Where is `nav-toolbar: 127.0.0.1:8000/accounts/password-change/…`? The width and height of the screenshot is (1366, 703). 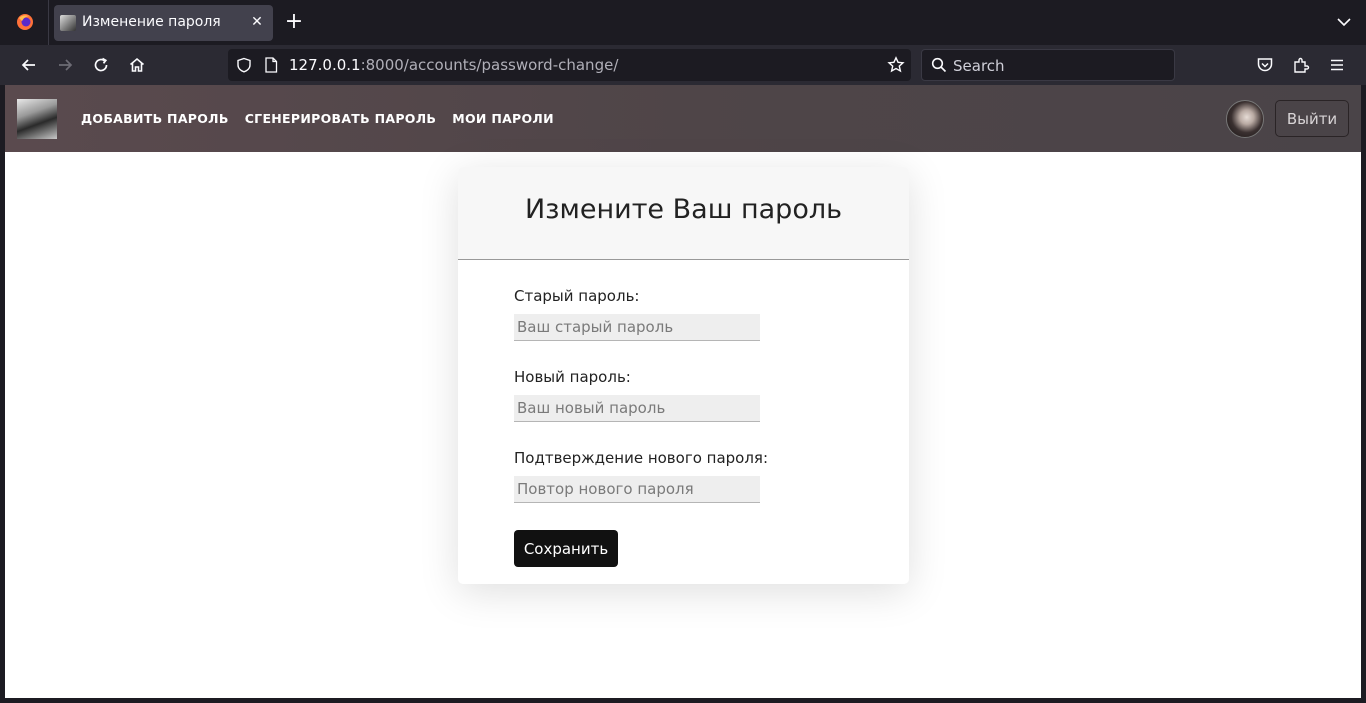
nav-toolbar: 127.0.0.1:8000/accounts/password-change/… is located at coordinates (683, 65).